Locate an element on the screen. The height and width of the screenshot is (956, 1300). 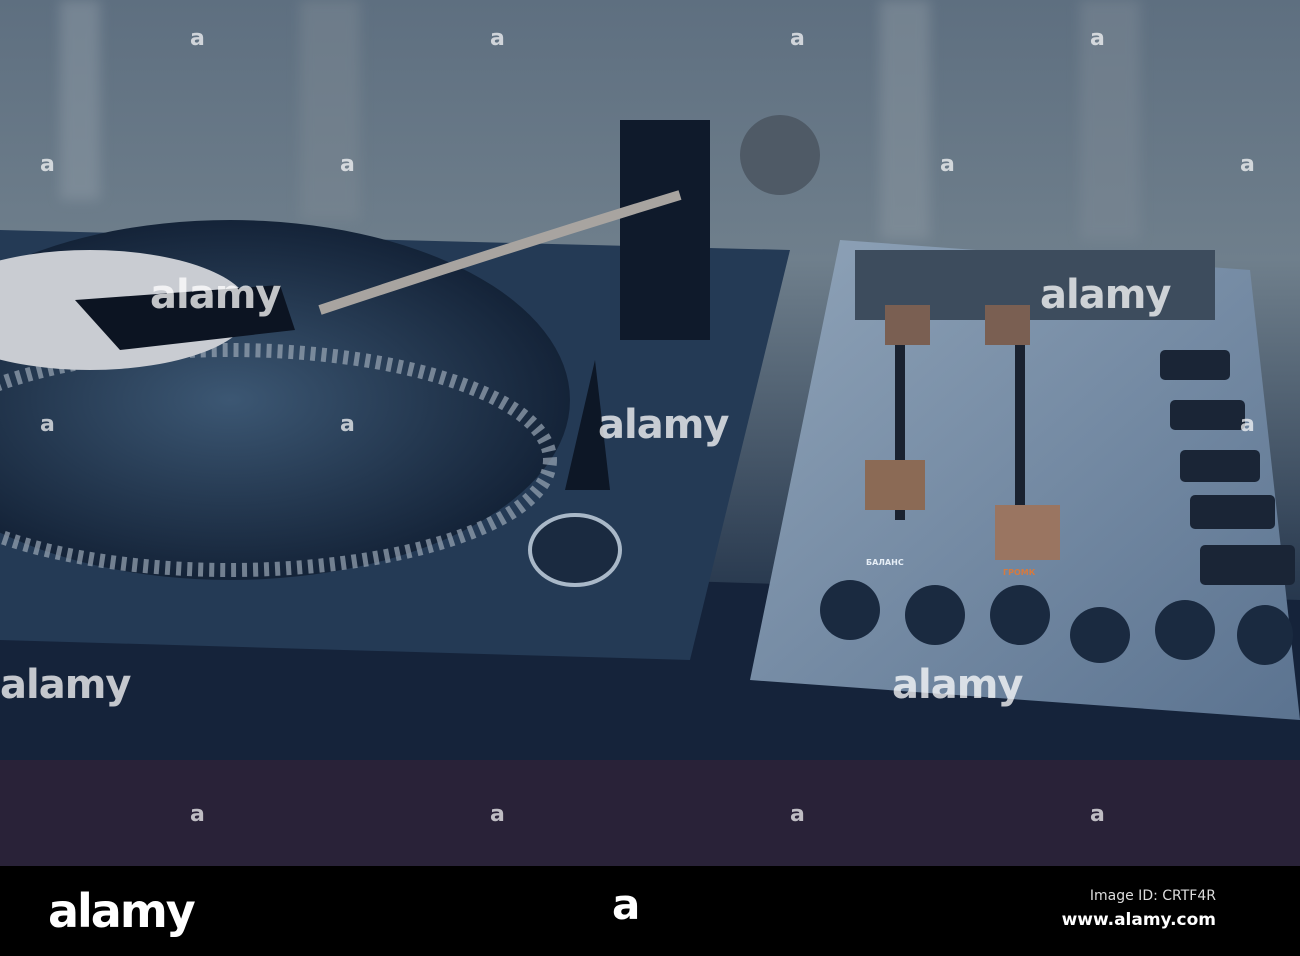
footer-bar: alamy a Image ID: CRTF4R www.alamy.com is located at coordinates (650, 911).